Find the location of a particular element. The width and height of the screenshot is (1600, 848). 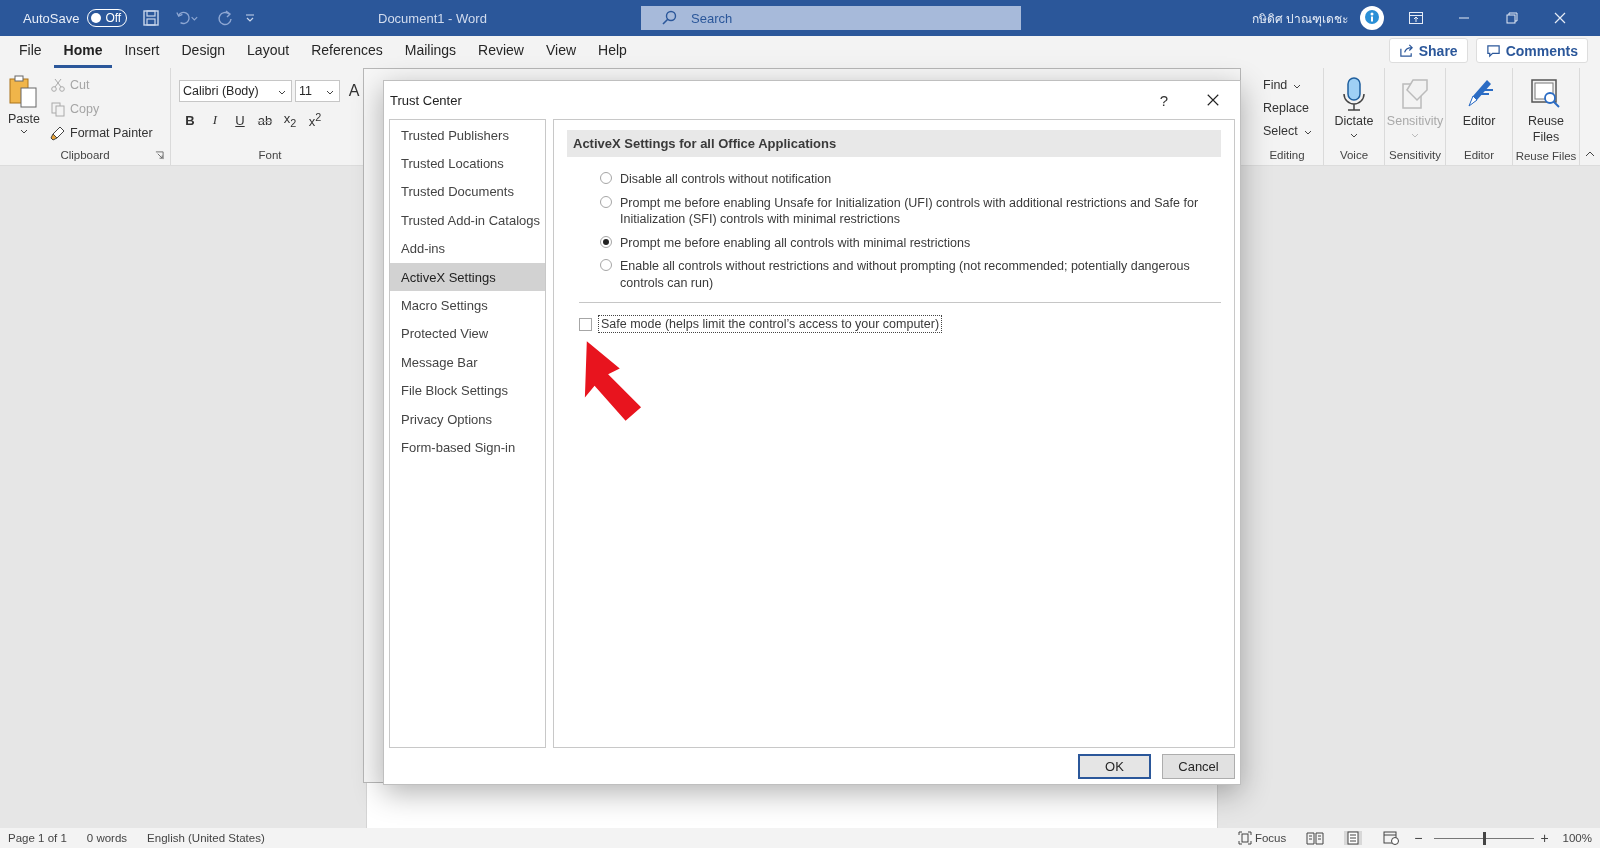

format-button: x$_{2}$ is located at coordinates (290, 120).